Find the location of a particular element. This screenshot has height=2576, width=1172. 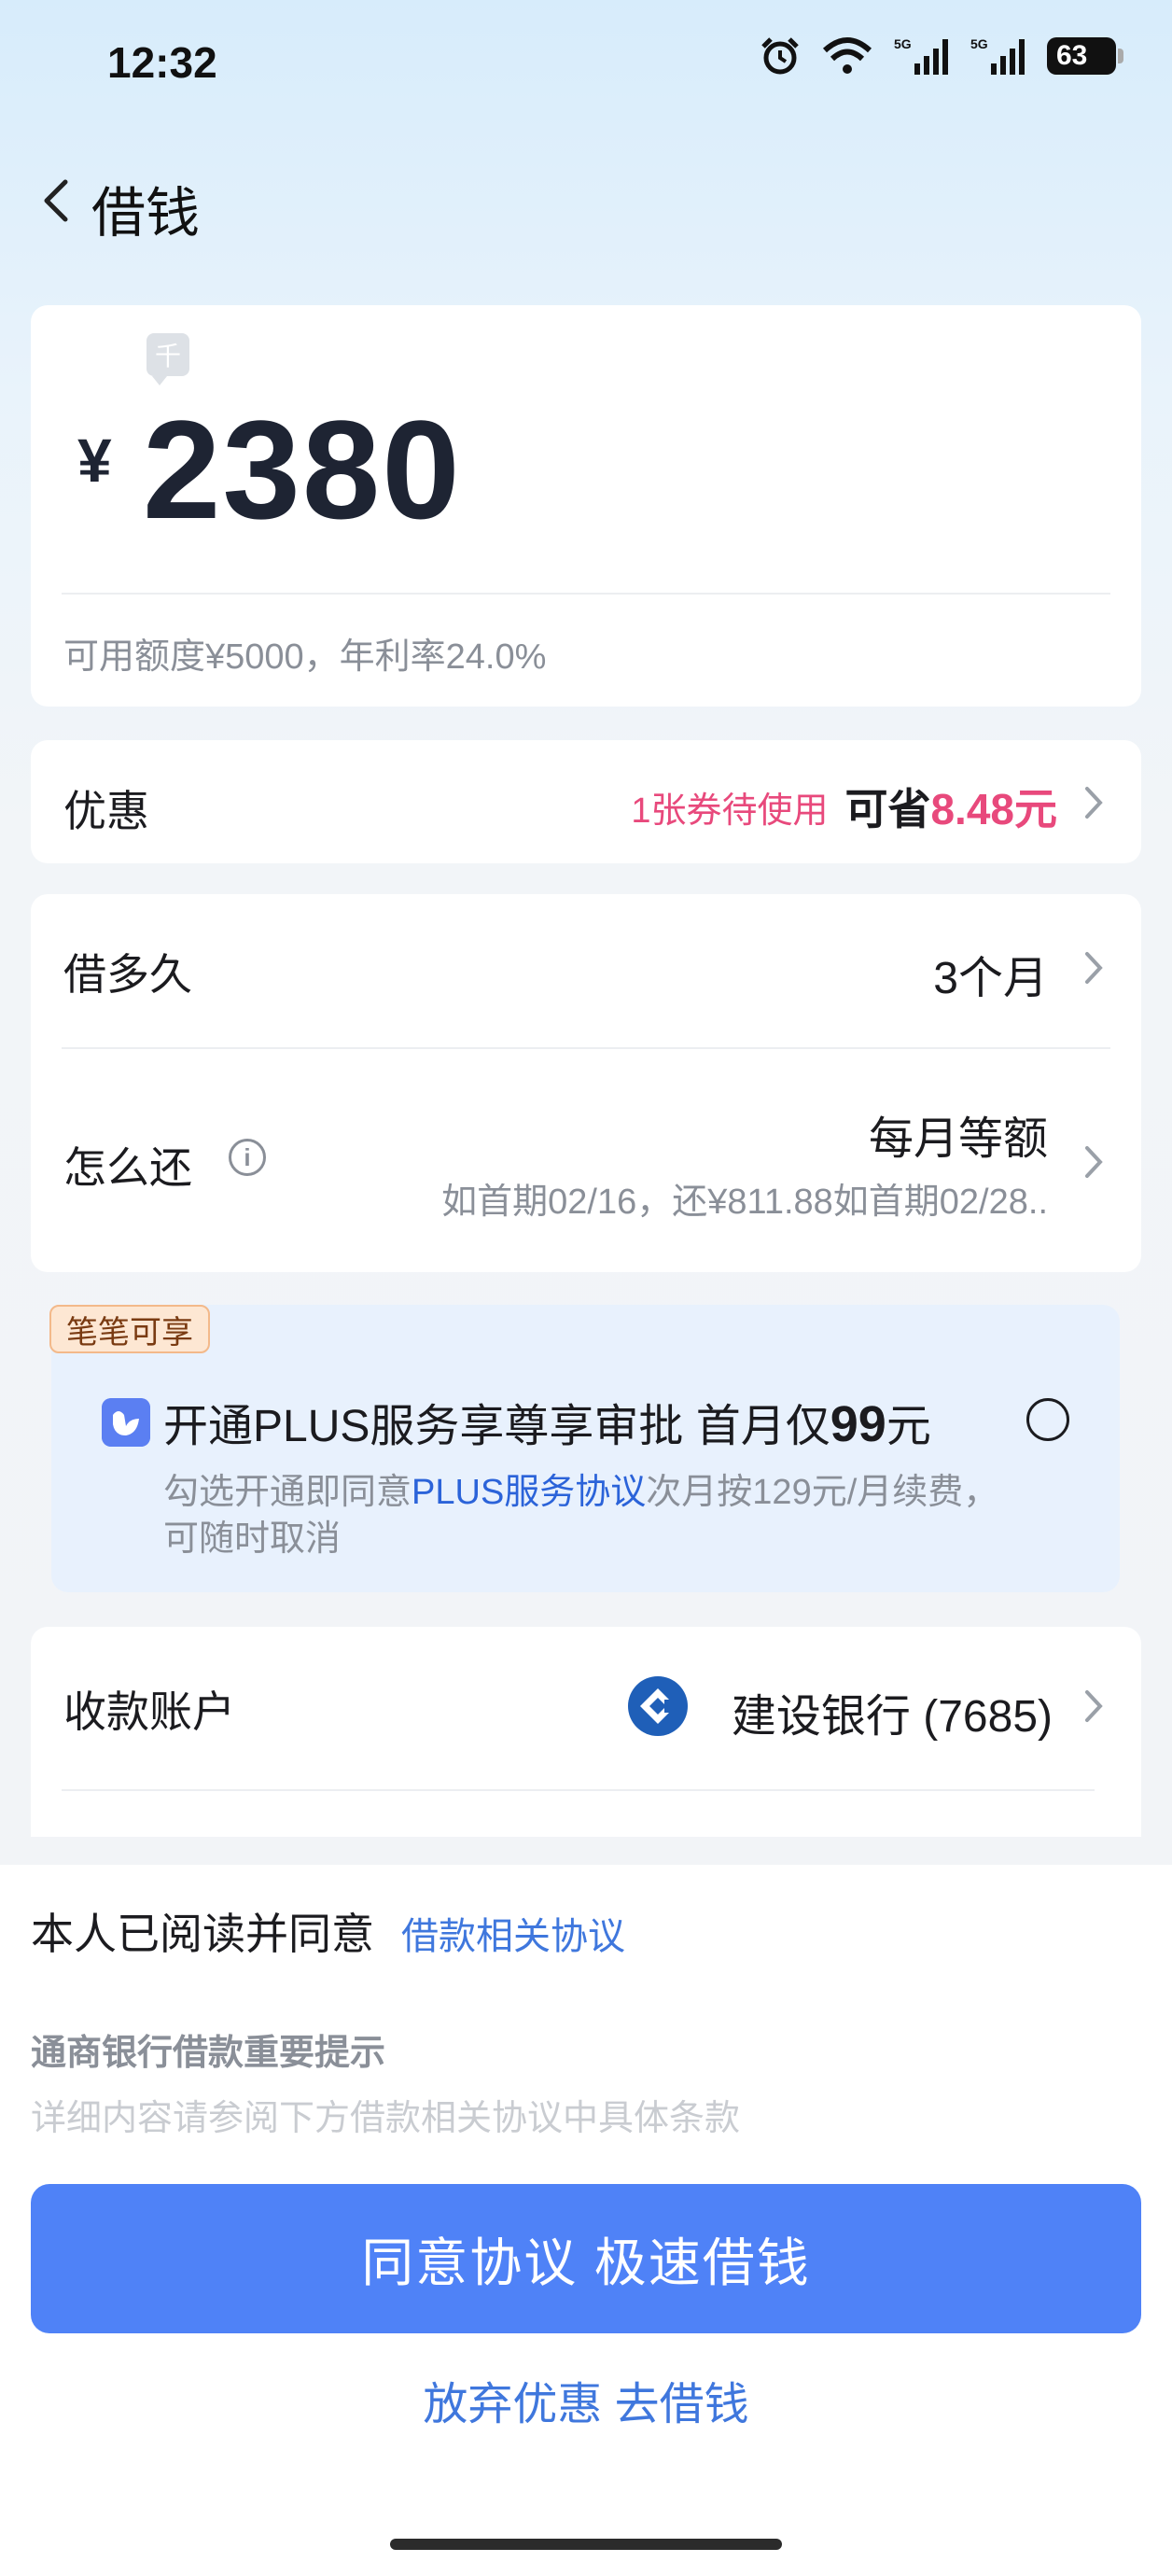

info-symbol: i is located at coordinates (247, 1156).